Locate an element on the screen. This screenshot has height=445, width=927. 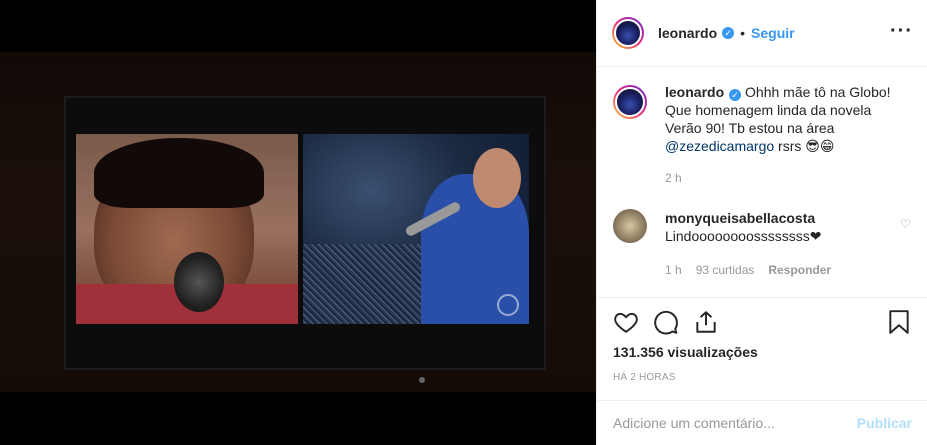
performer-head is located at coordinates (497, 178).